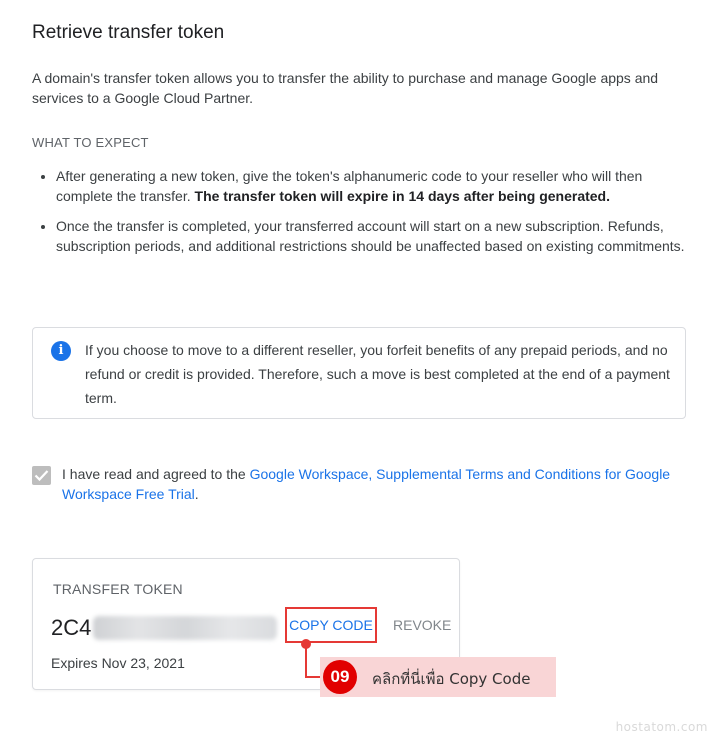 Image resolution: width=720 pixels, height=742 pixels. I want to click on checkmark-icon, so click(41, 476).